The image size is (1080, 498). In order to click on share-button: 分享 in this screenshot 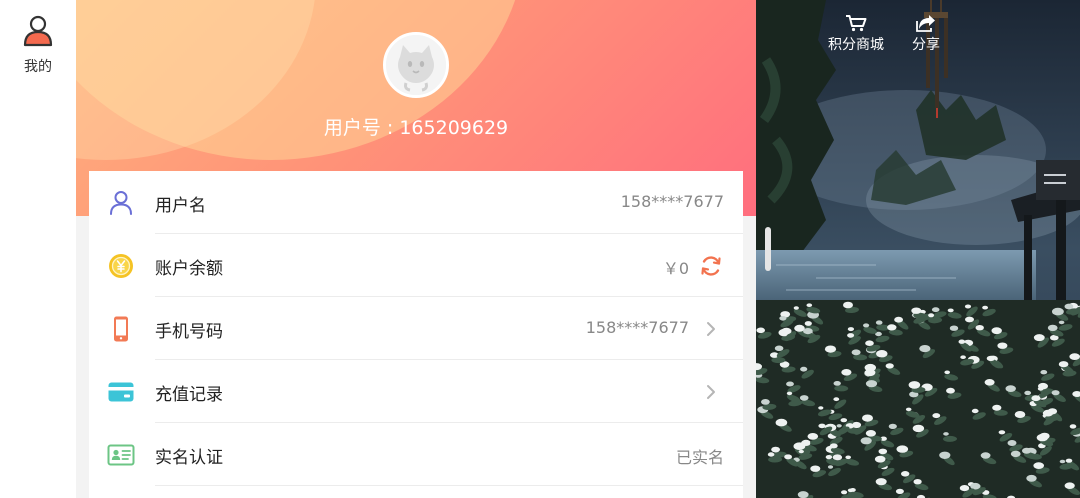, I will do `click(926, 34)`.